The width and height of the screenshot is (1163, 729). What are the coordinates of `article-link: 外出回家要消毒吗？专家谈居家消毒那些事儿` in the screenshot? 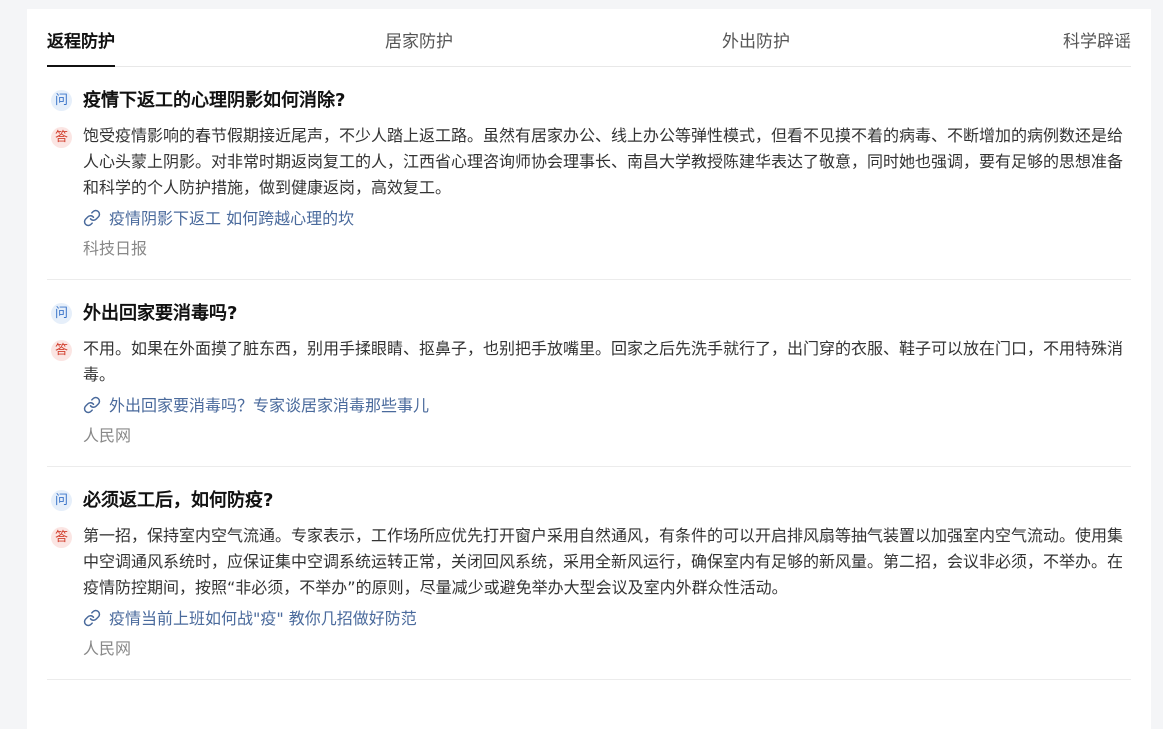 It's located at (607, 406).